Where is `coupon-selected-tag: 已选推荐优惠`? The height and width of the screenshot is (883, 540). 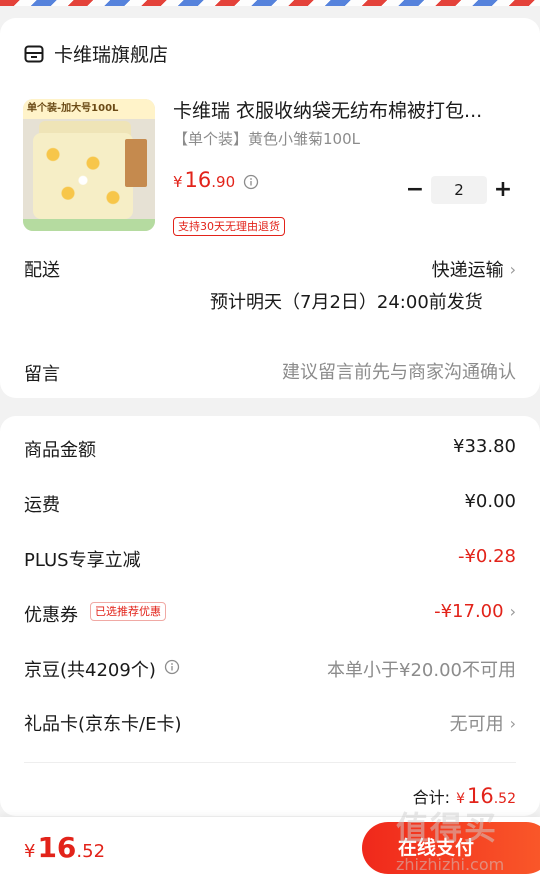 coupon-selected-tag: 已选推荐优惠 is located at coordinates (128, 611).